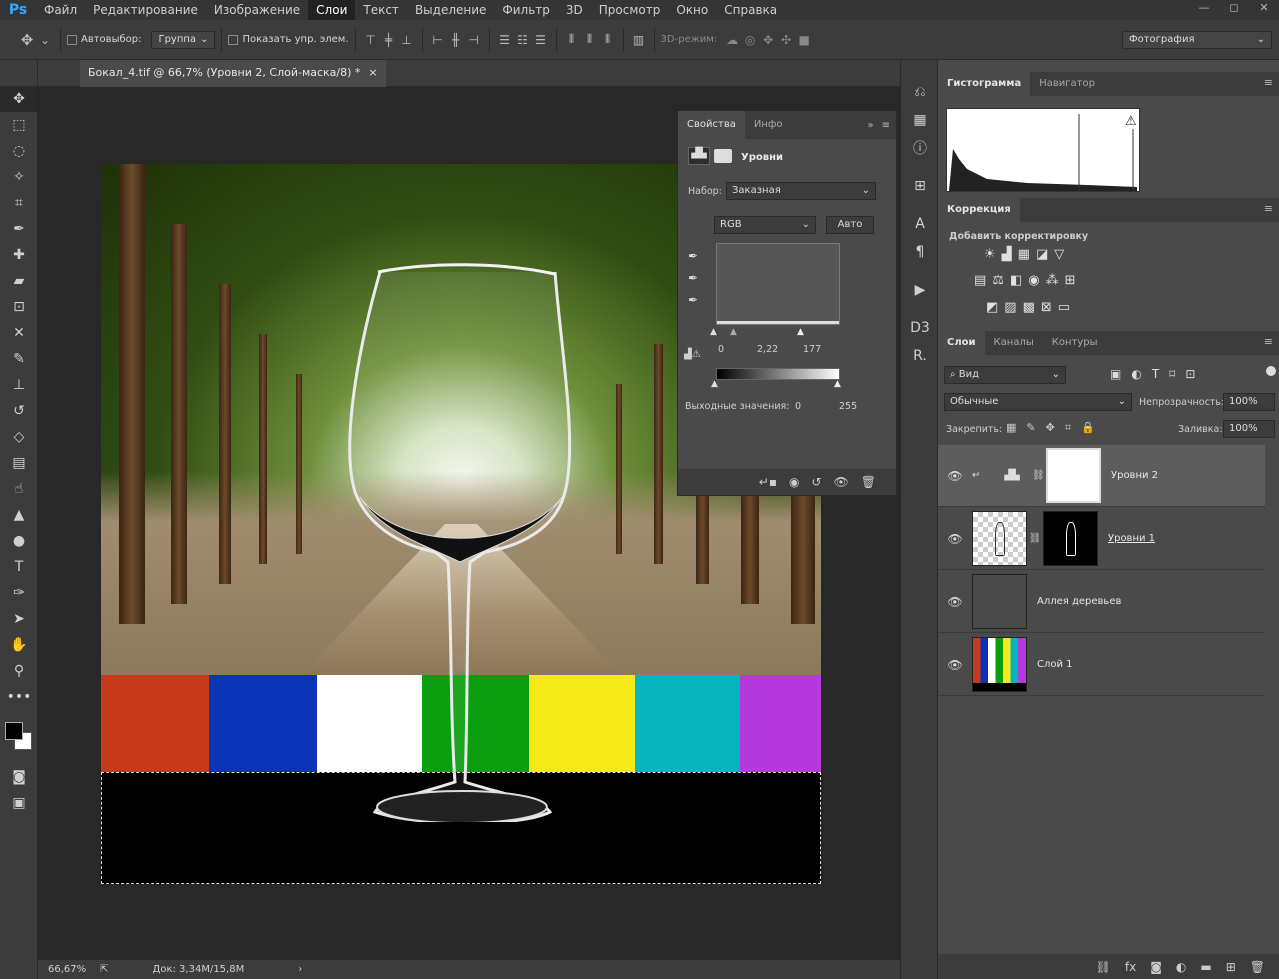 The image size is (1279, 979). What do you see at coordinates (1264, 9) in the screenshot?
I see `close-button: ✕` at bounding box center [1264, 9].